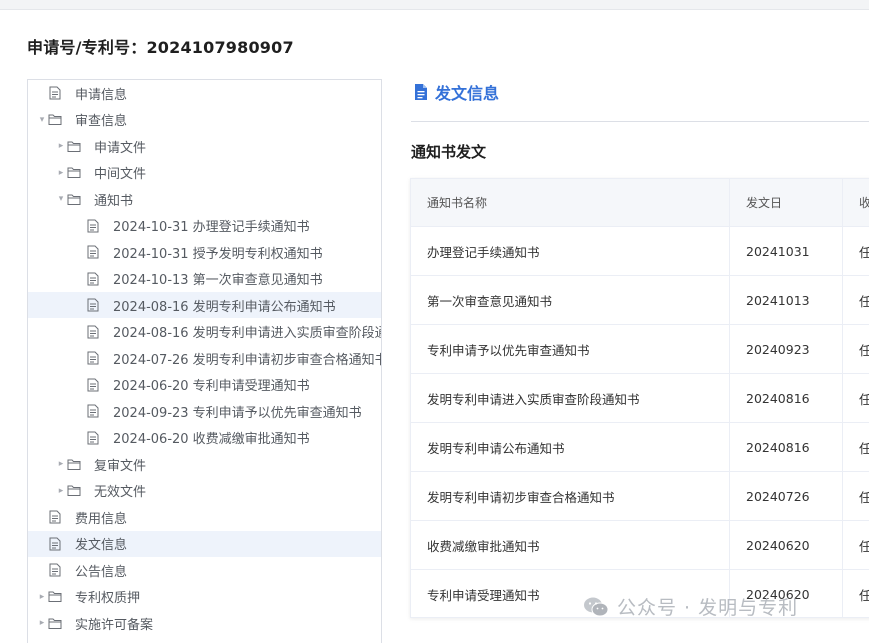 The width and height of the screenshot is (869, 643). What do you see at coordinates (204, 464) in the screenshot?
I see `tree-node: ▸ 复审文件` at bounding box center [204, 464].